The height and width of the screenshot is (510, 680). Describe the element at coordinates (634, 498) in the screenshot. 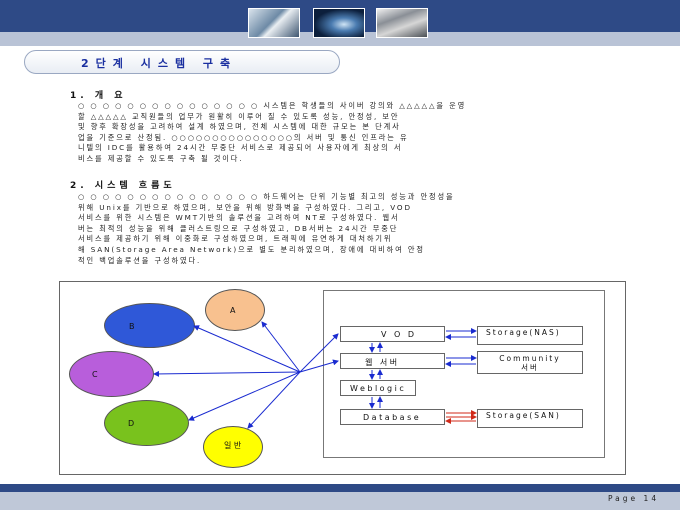

I see `page-number: Page 14` at that location.